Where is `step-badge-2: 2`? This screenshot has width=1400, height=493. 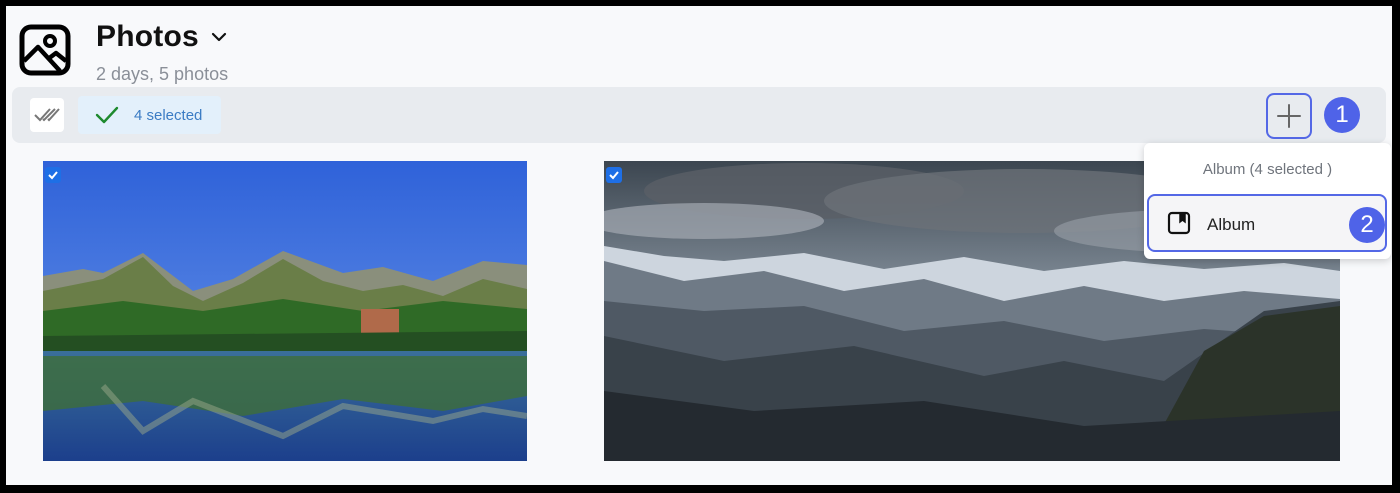 step-badge-2: 2 is located at coordinates (1367, 225).